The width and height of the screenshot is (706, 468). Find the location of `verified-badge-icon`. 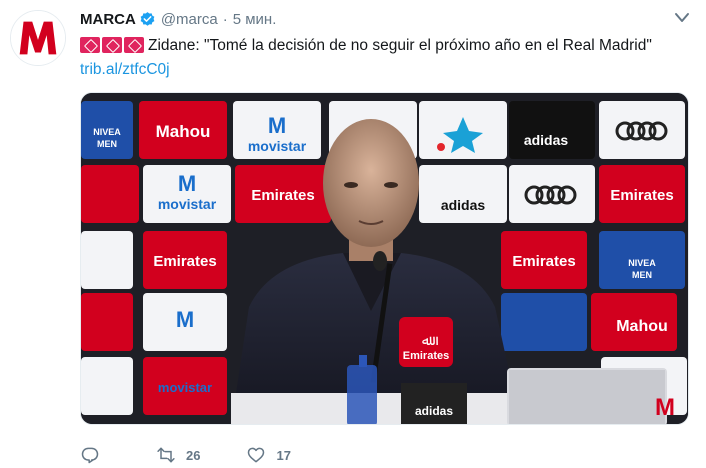

verified-badge-icon is located at coordinates (147, 18).